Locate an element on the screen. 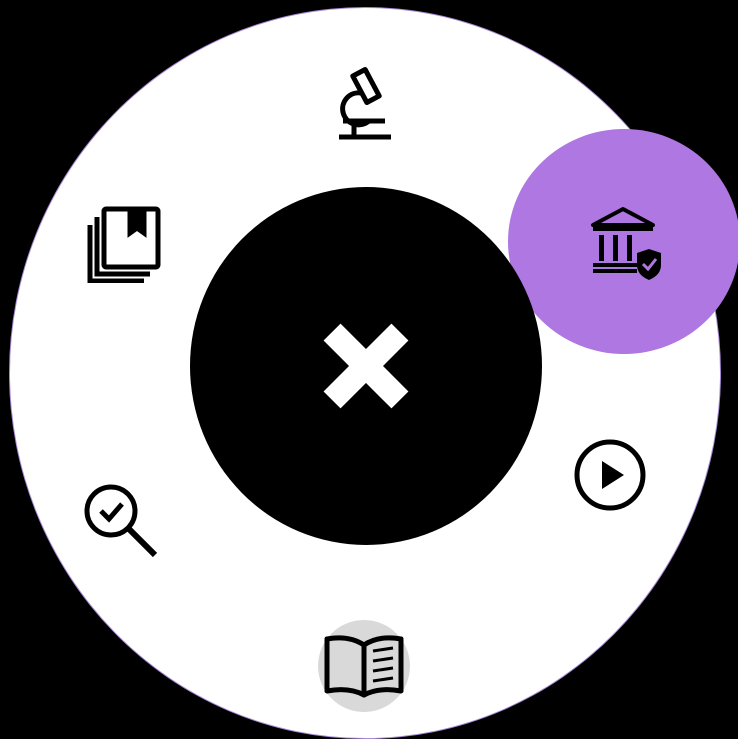  menu-item-research is located at coordinates (364, 103).